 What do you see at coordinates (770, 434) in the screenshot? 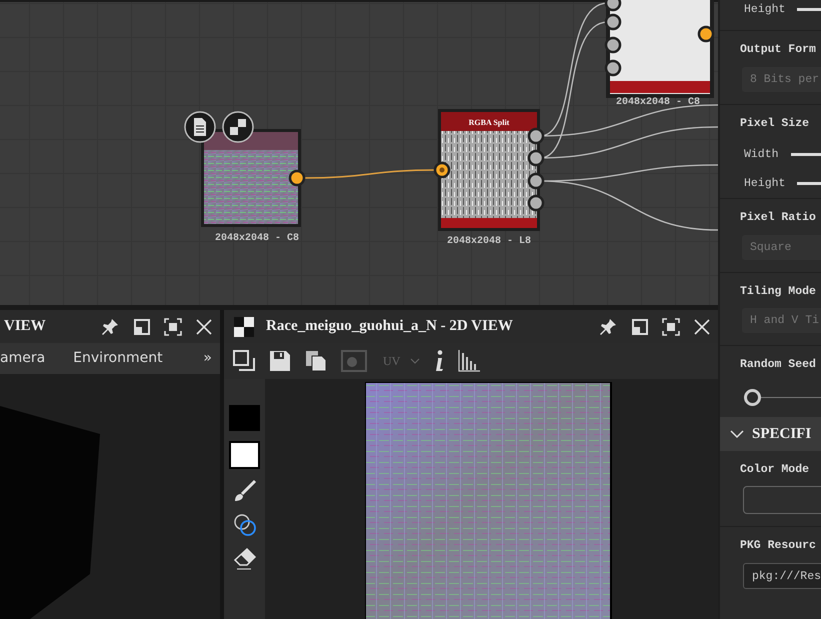
I see `section-header: SPECIFI` at bounding box center [770, 434].